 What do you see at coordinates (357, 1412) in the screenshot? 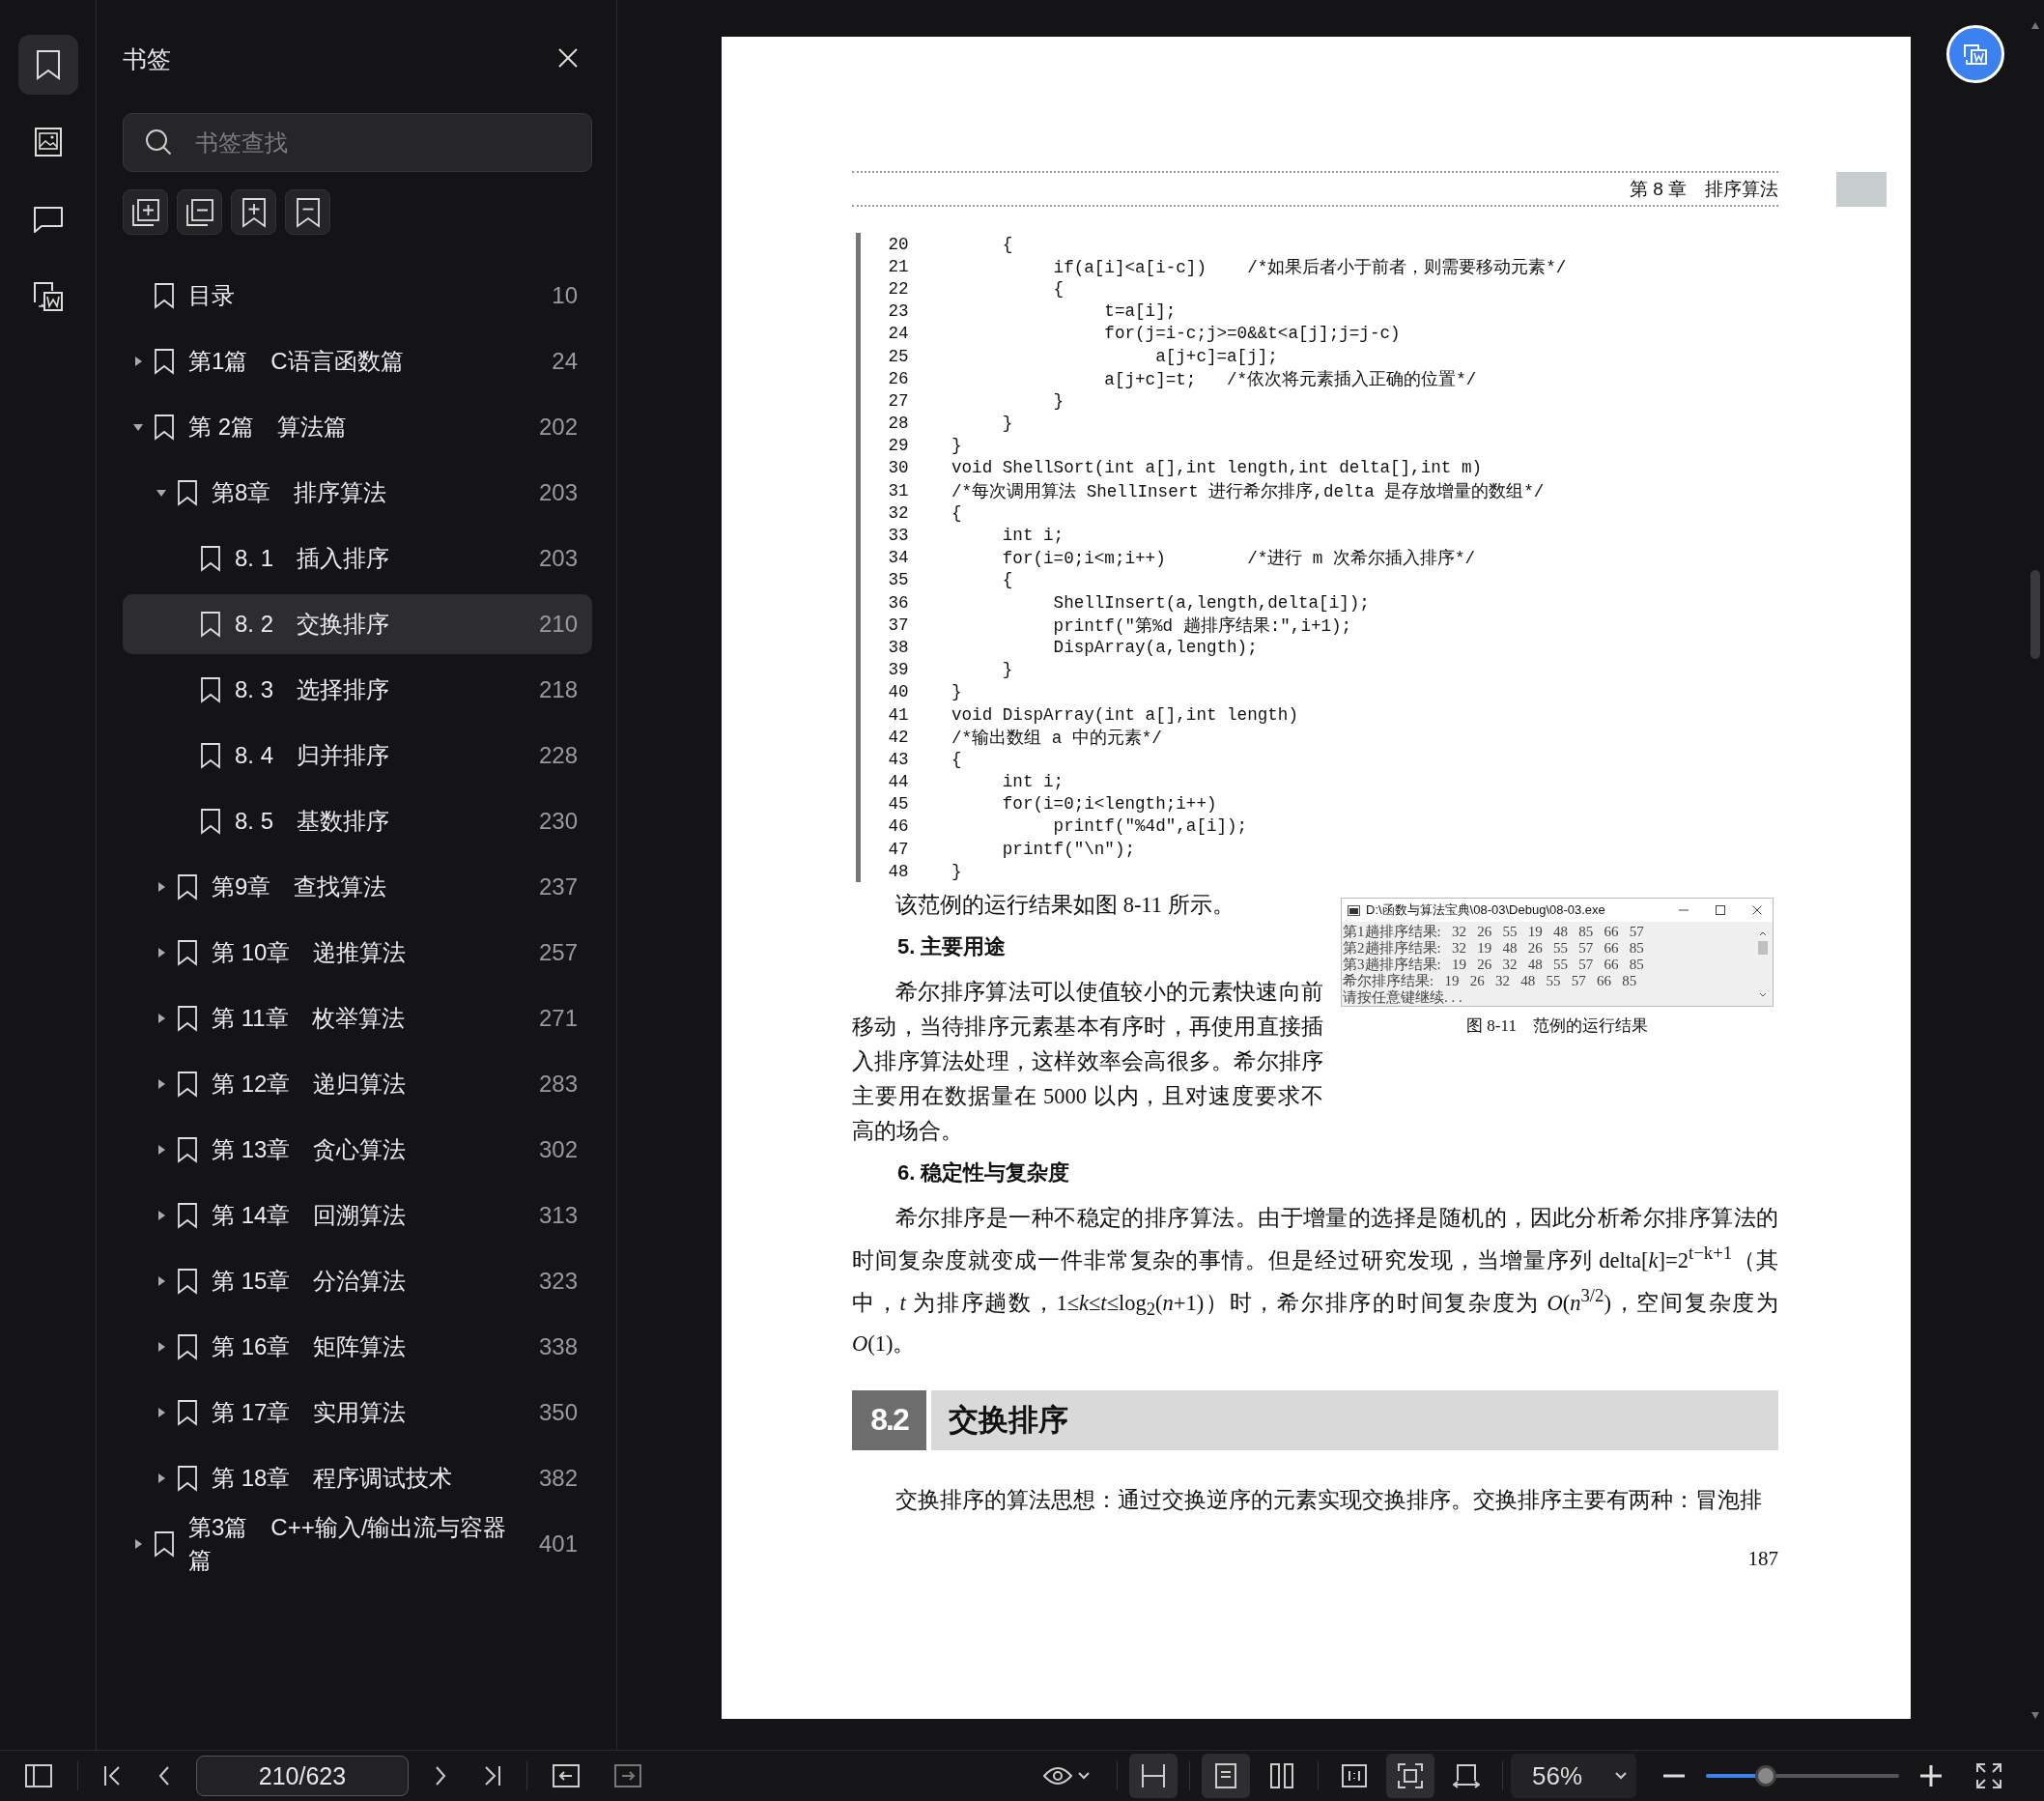
I see `bookmark-item: 第 17章 实用算法 350` at bounding box center [357, 1412].